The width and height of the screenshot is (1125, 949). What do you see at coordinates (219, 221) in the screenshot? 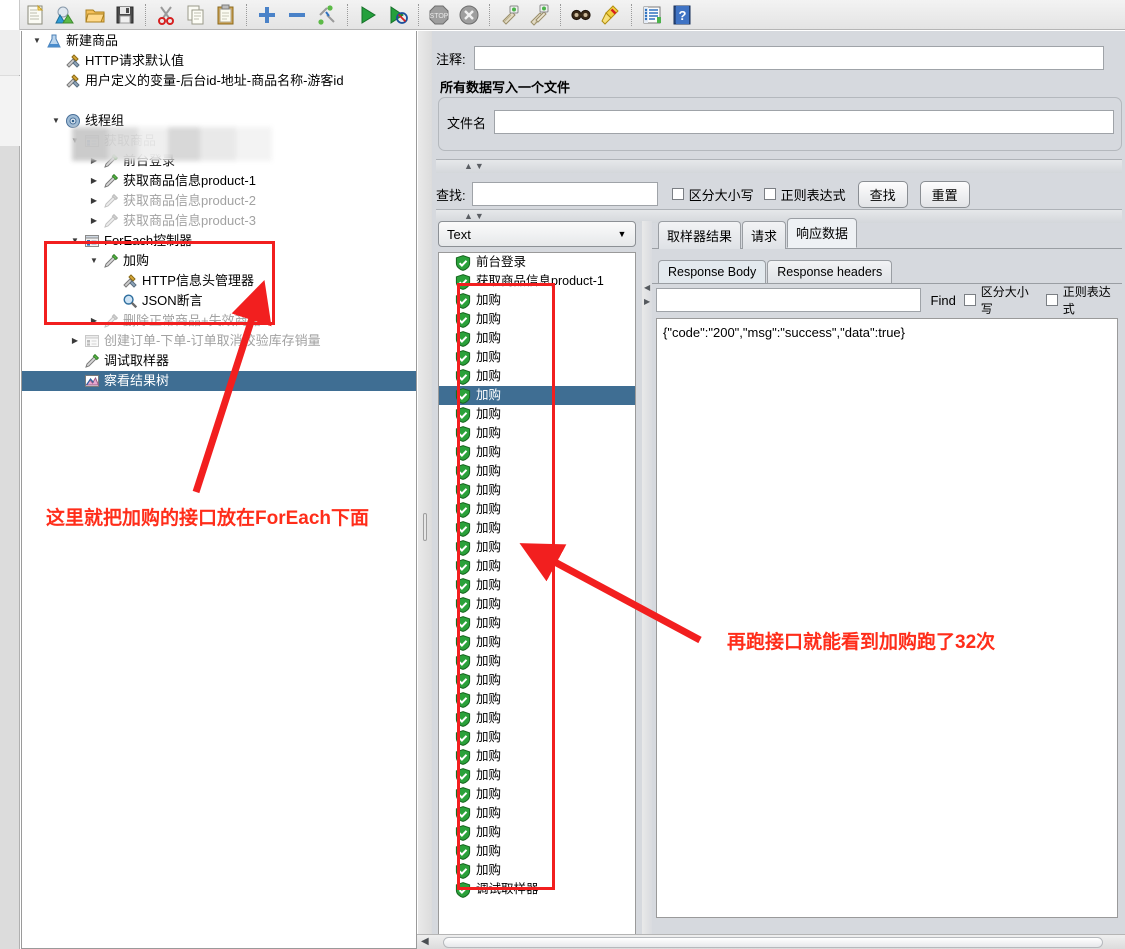
I see `tree-item: ▶ 获取商品信息product-3` at bounding box center [219, 221].